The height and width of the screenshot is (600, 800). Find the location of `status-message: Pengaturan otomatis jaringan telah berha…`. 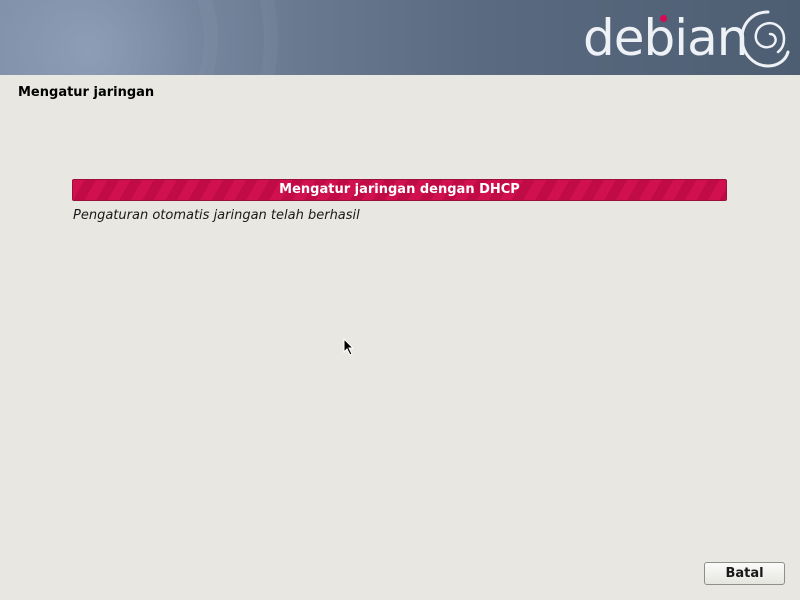

status-message: Pengaturan otomatis jaringan telah berha… is located at coordinates (216, 215).